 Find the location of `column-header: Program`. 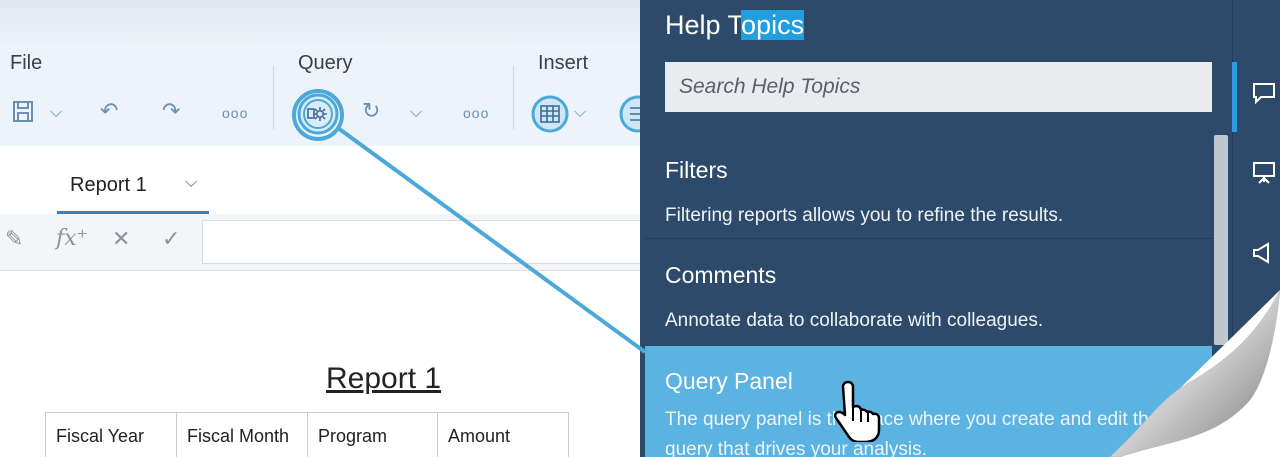

column-header: Program is located at coordinates (372, 434).